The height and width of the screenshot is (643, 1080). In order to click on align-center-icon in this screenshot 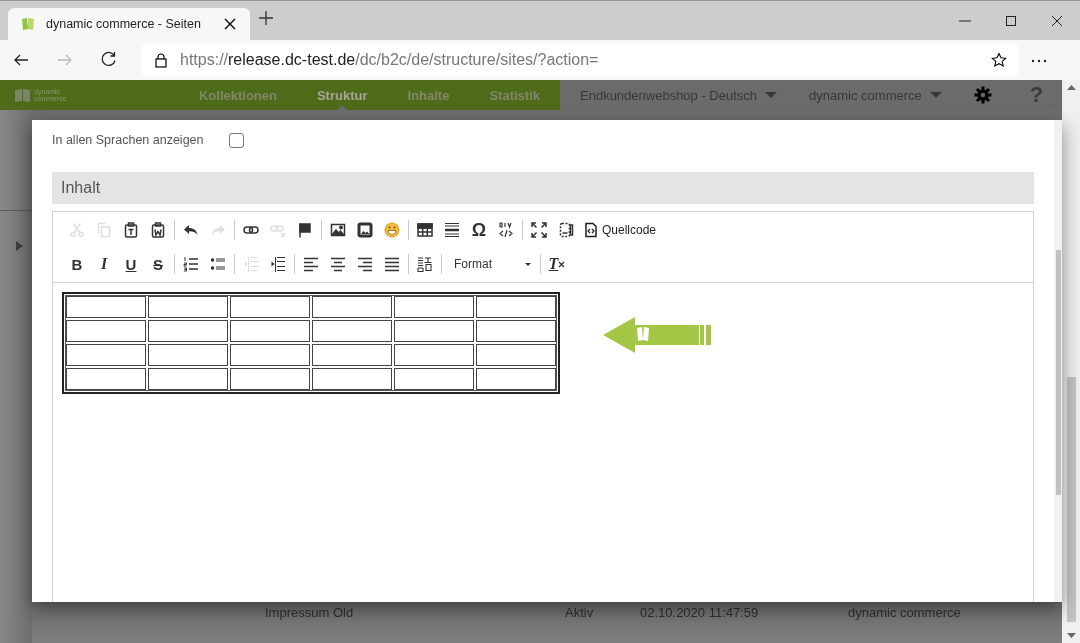, I will do `click(338, 264)`.